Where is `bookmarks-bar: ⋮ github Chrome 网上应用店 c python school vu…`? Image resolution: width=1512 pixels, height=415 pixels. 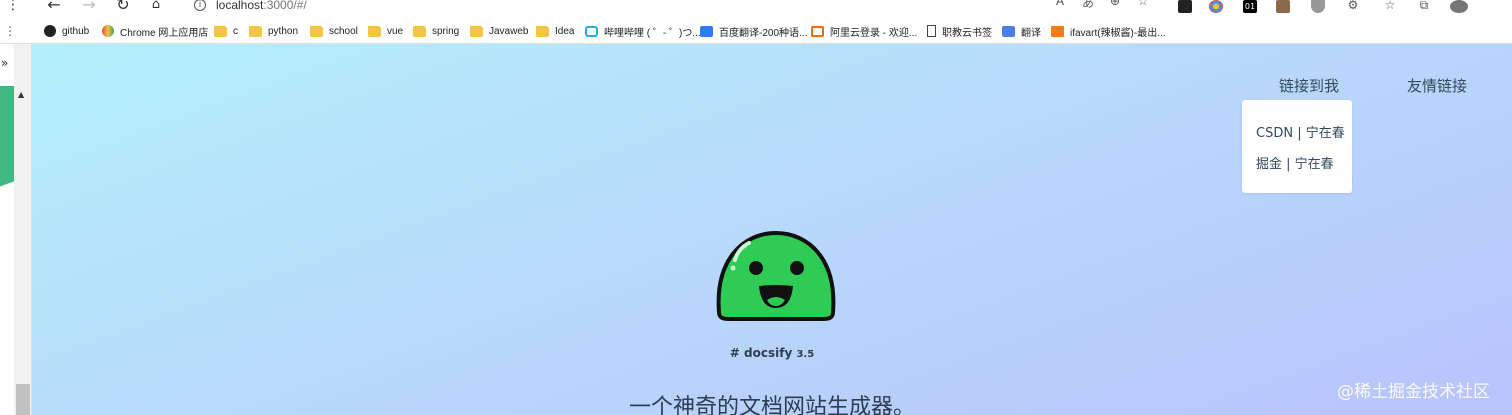
bookmarks-bar: ⋮ github Chrome 网上应用店 c python school vu… is located at coordinates (756, 31).